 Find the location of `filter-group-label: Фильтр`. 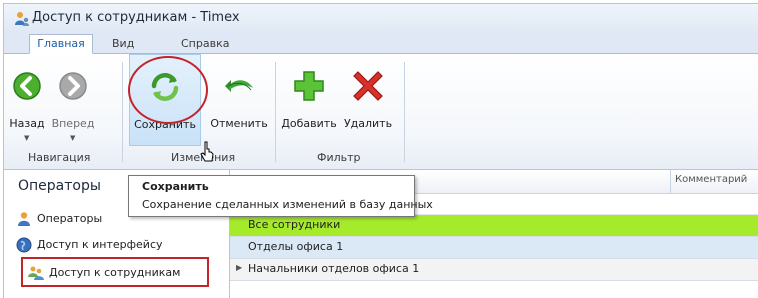

filter-group-label: Фильтр is located at coordinates (339, 157).